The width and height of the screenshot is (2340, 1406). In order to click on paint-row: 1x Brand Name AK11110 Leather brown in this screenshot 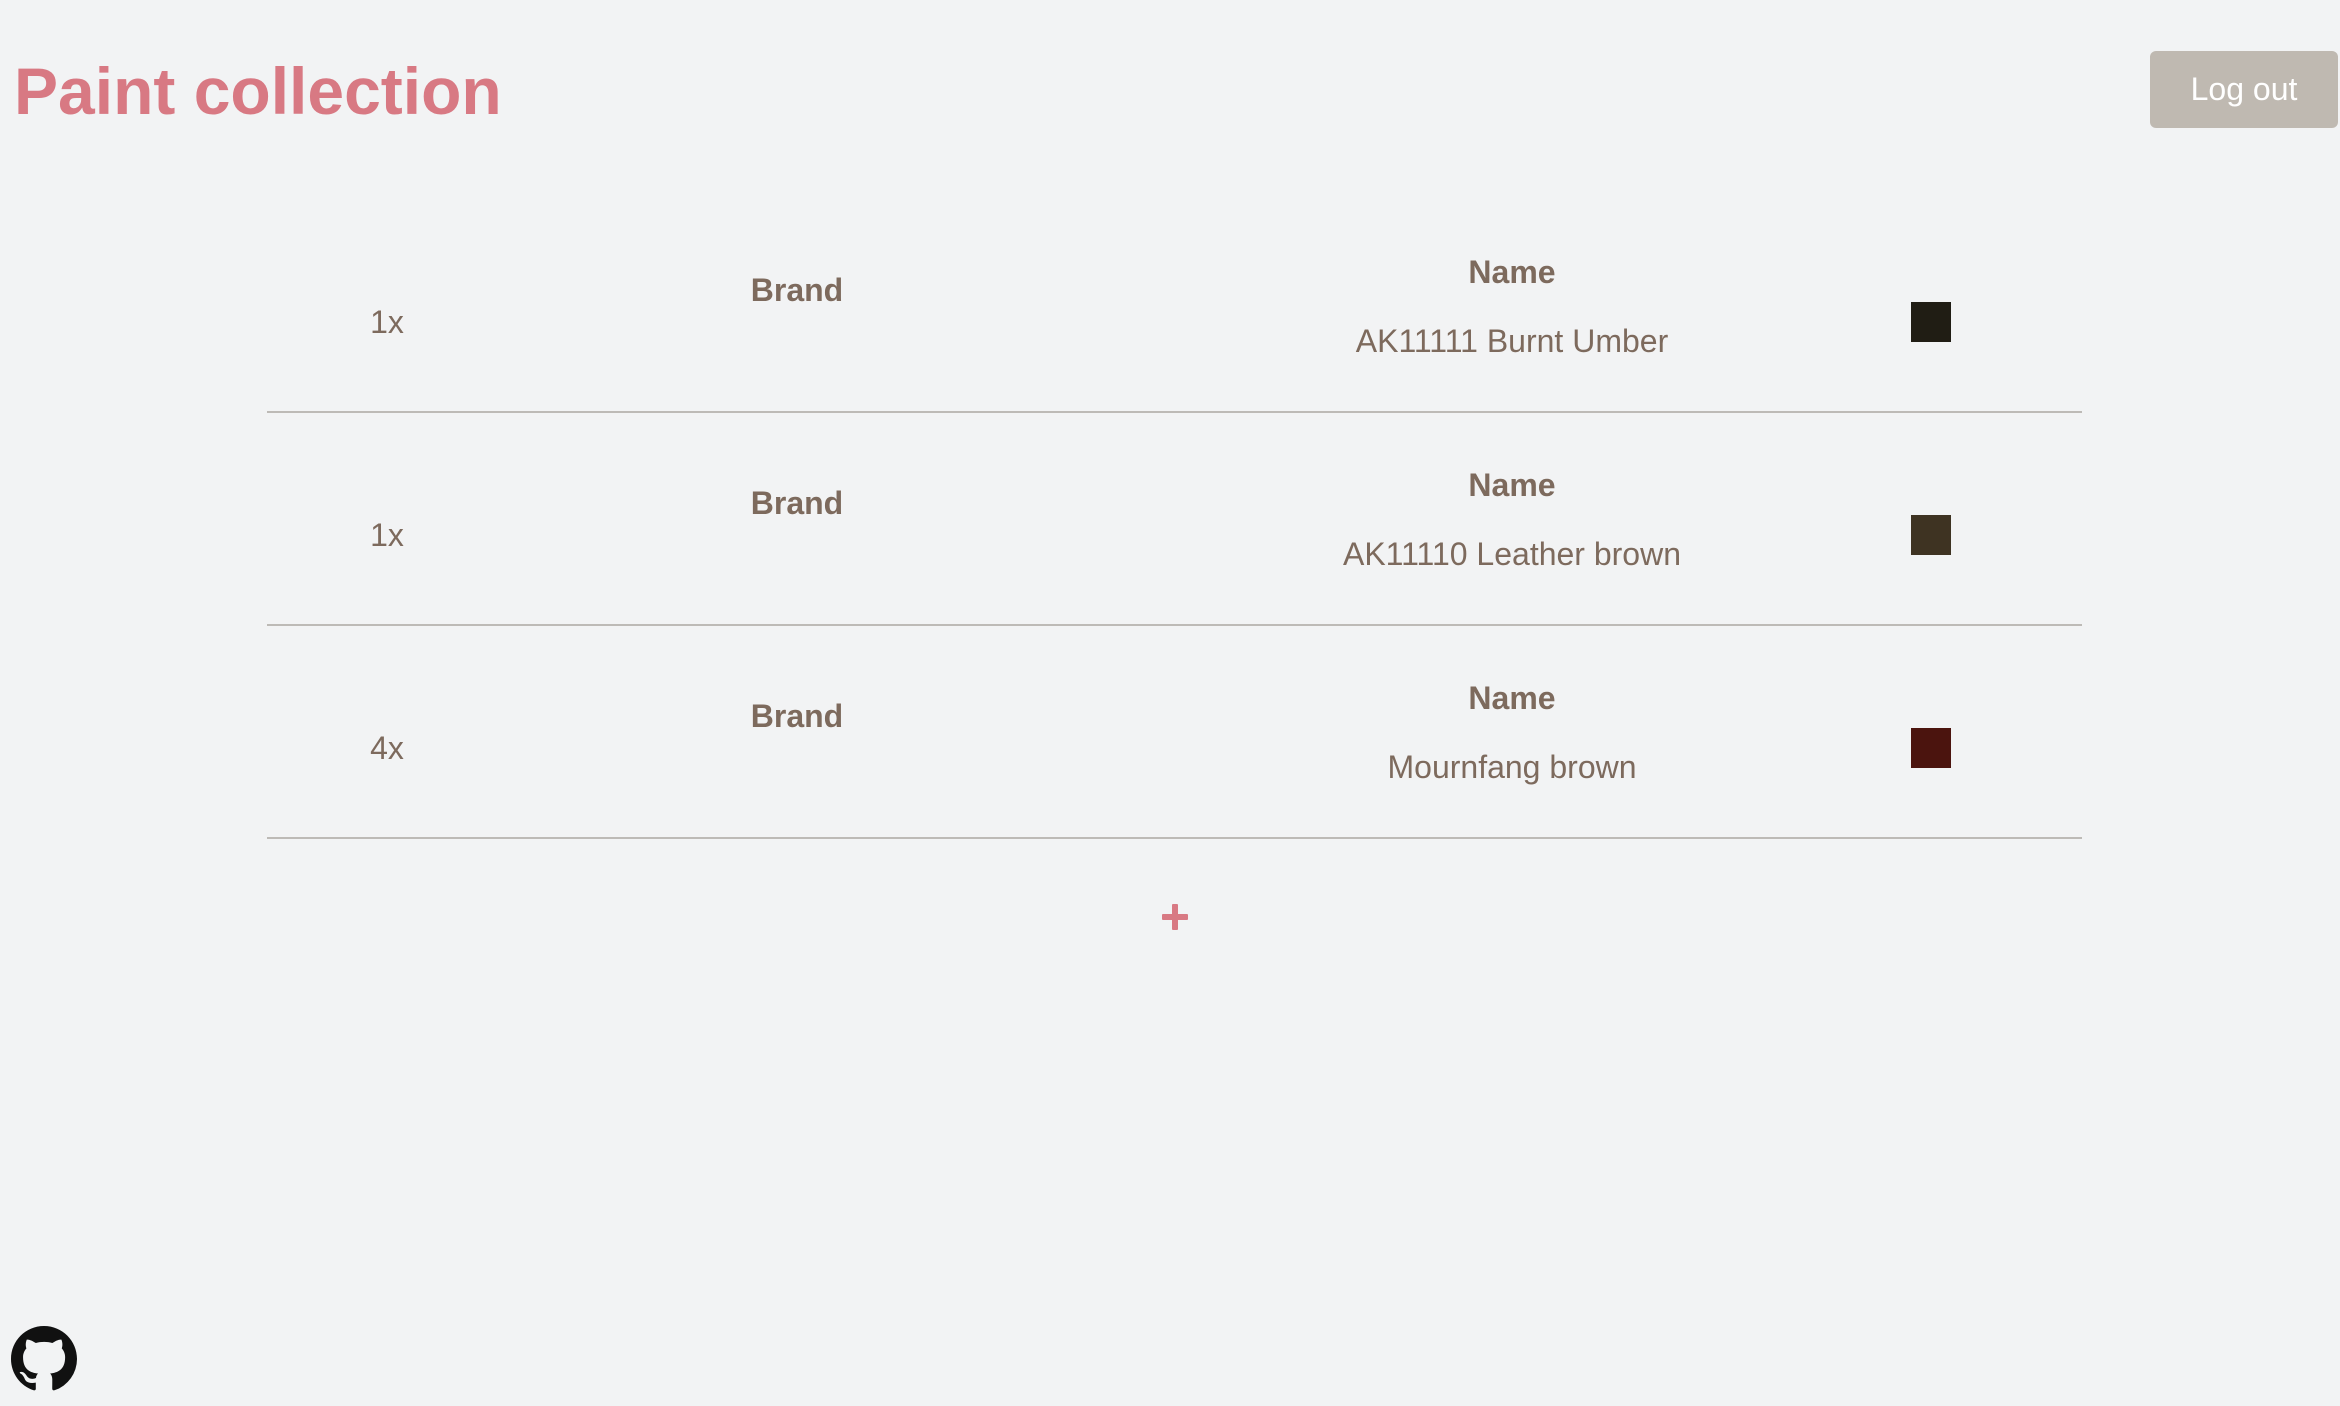, I will do `click(1174, 519)`.